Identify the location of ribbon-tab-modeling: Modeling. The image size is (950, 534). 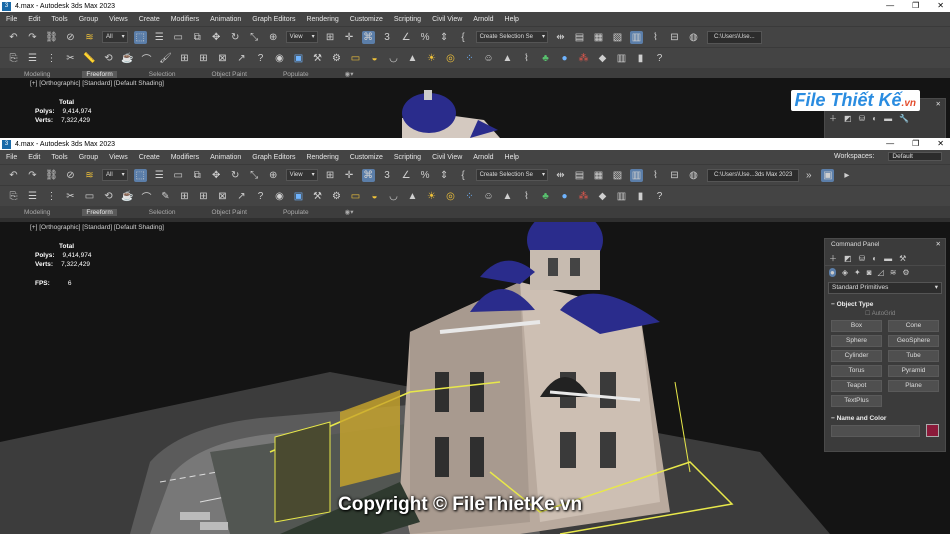
(37, 74).